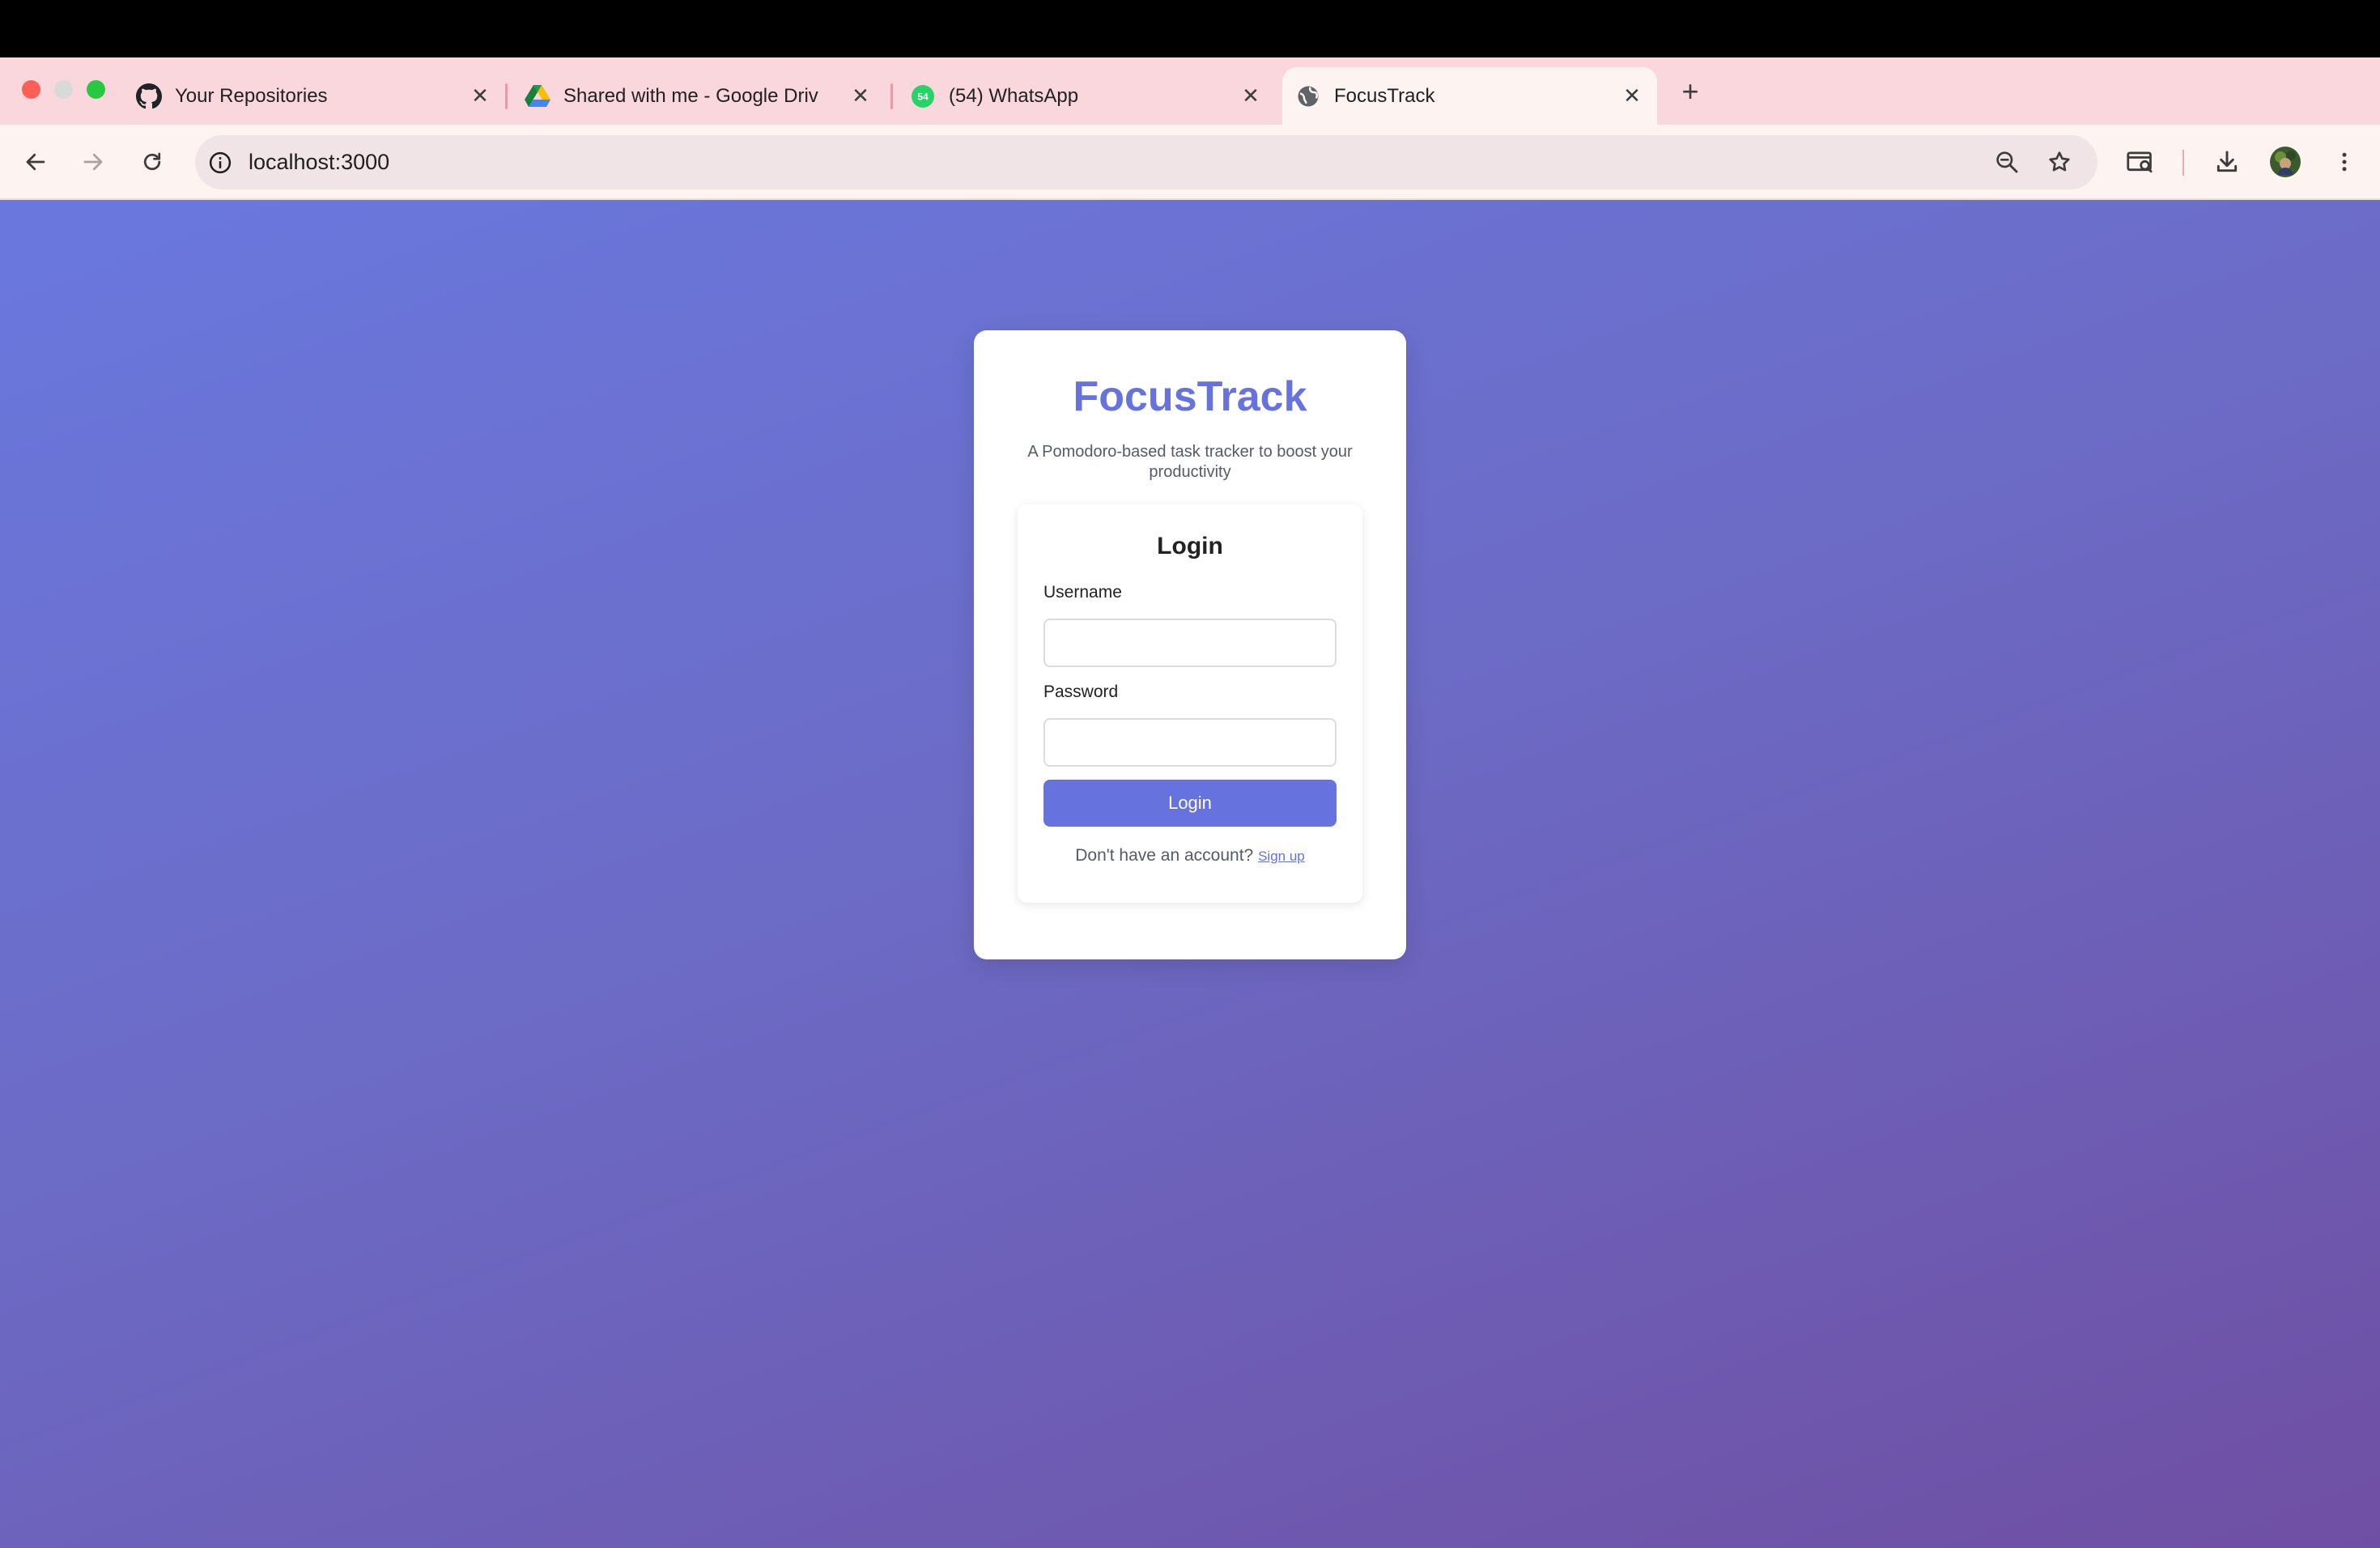  Describe the element at coordinates (2183, 163) in the screenshot. I see `toolbar-divider` at that location.